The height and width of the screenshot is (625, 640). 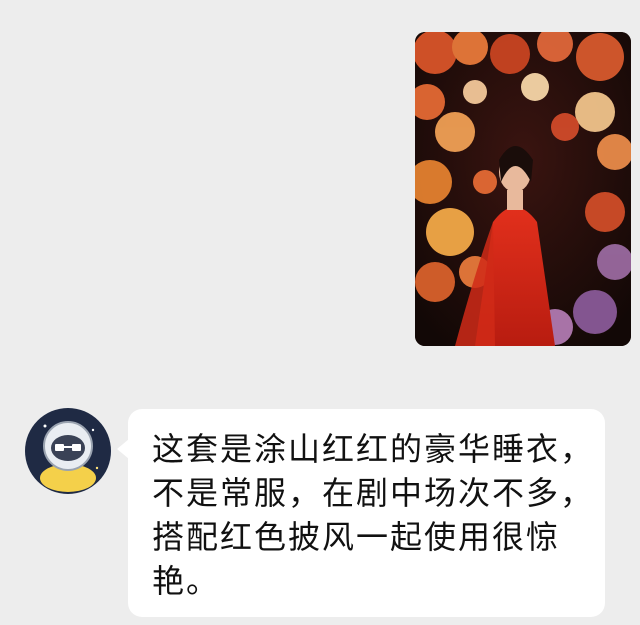 I want to click on avatar, so click(x=68, y=451).